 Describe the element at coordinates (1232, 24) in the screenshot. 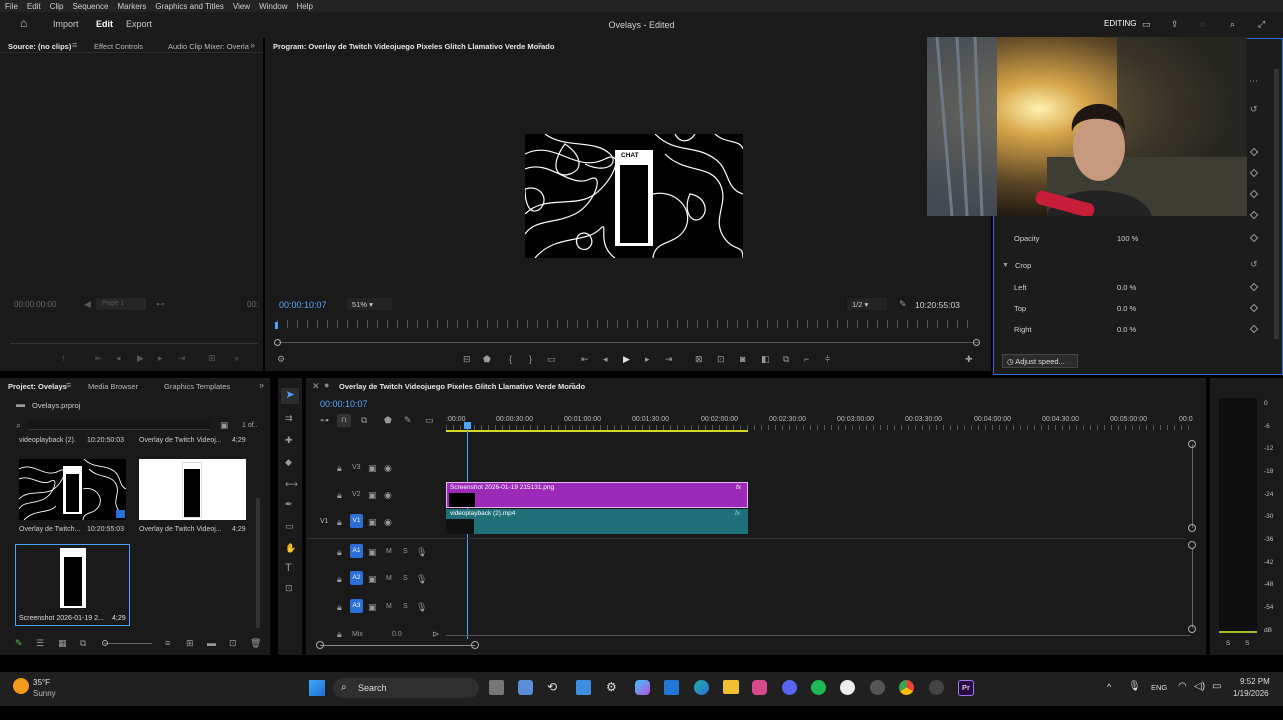

I see `search-icon: ⌕` at that location.